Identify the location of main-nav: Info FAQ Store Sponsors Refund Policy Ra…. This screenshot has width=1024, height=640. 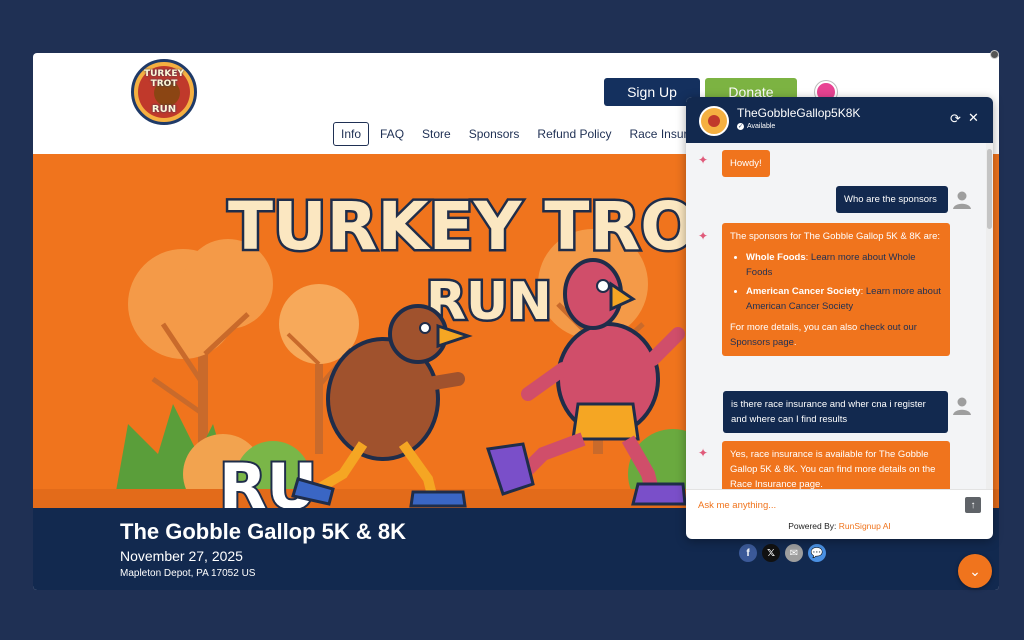
(520, 134).